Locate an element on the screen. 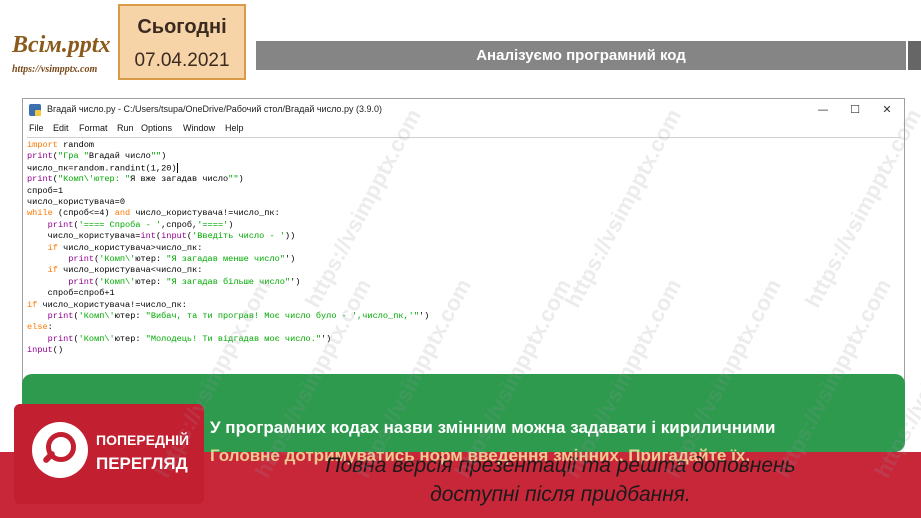 The height and width of the screenshot is (518, 921). title-accent is located at coordinates (914, 55).